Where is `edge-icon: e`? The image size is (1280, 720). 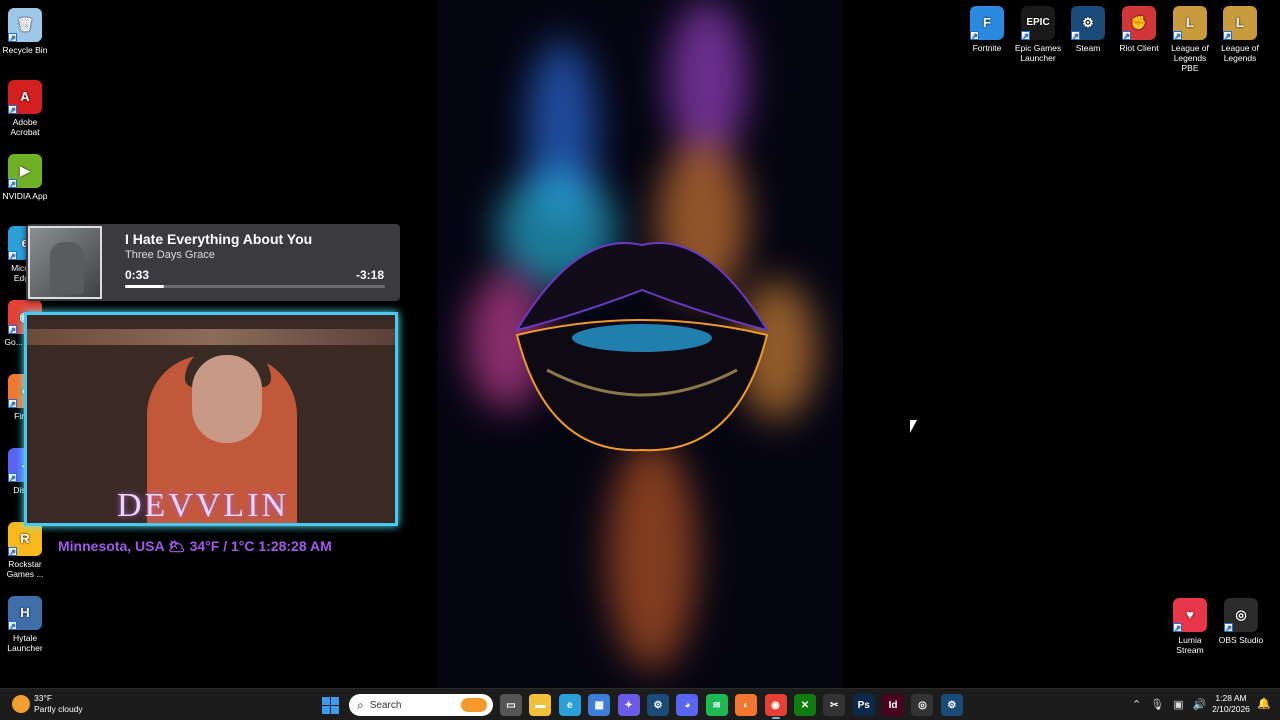
edge-icon: e is located at coordinates (569, 705).